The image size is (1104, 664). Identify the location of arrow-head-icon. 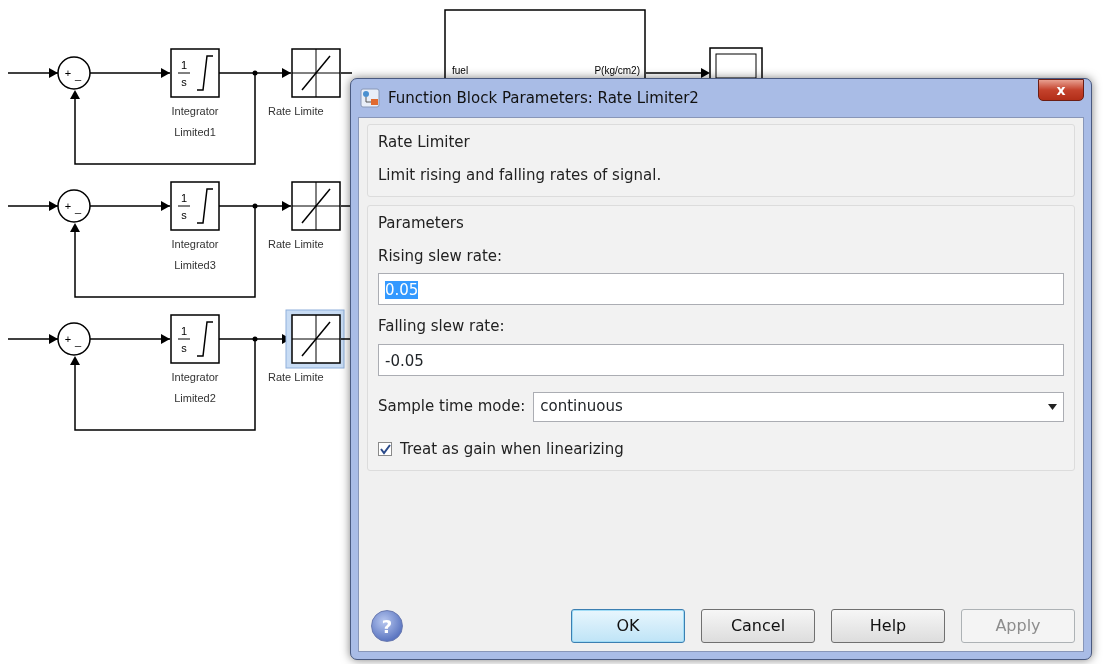
(705, 73).